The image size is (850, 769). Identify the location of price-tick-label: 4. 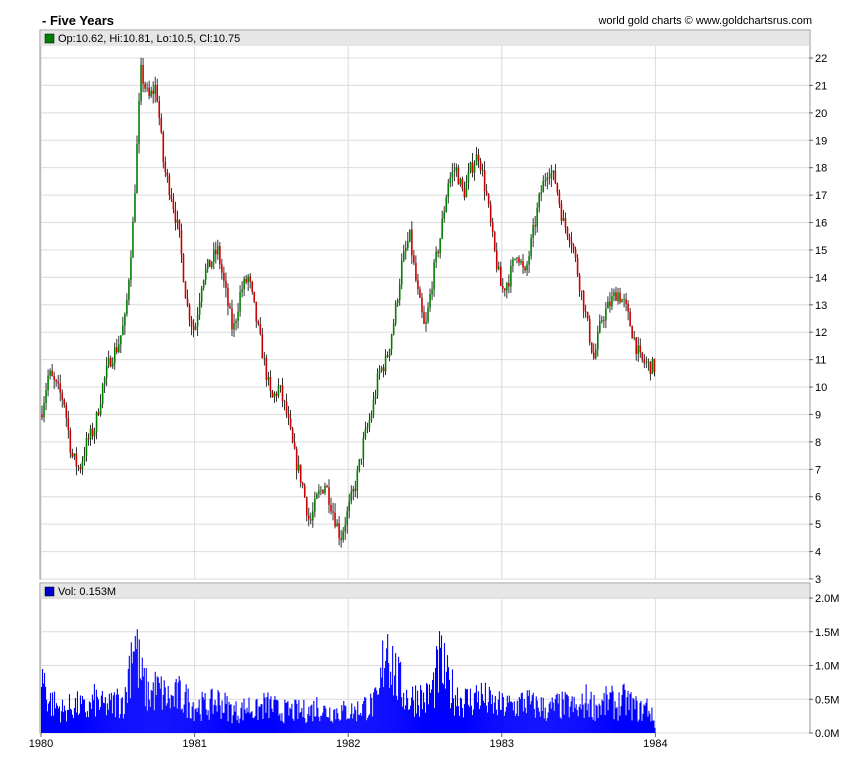
(818, 553).